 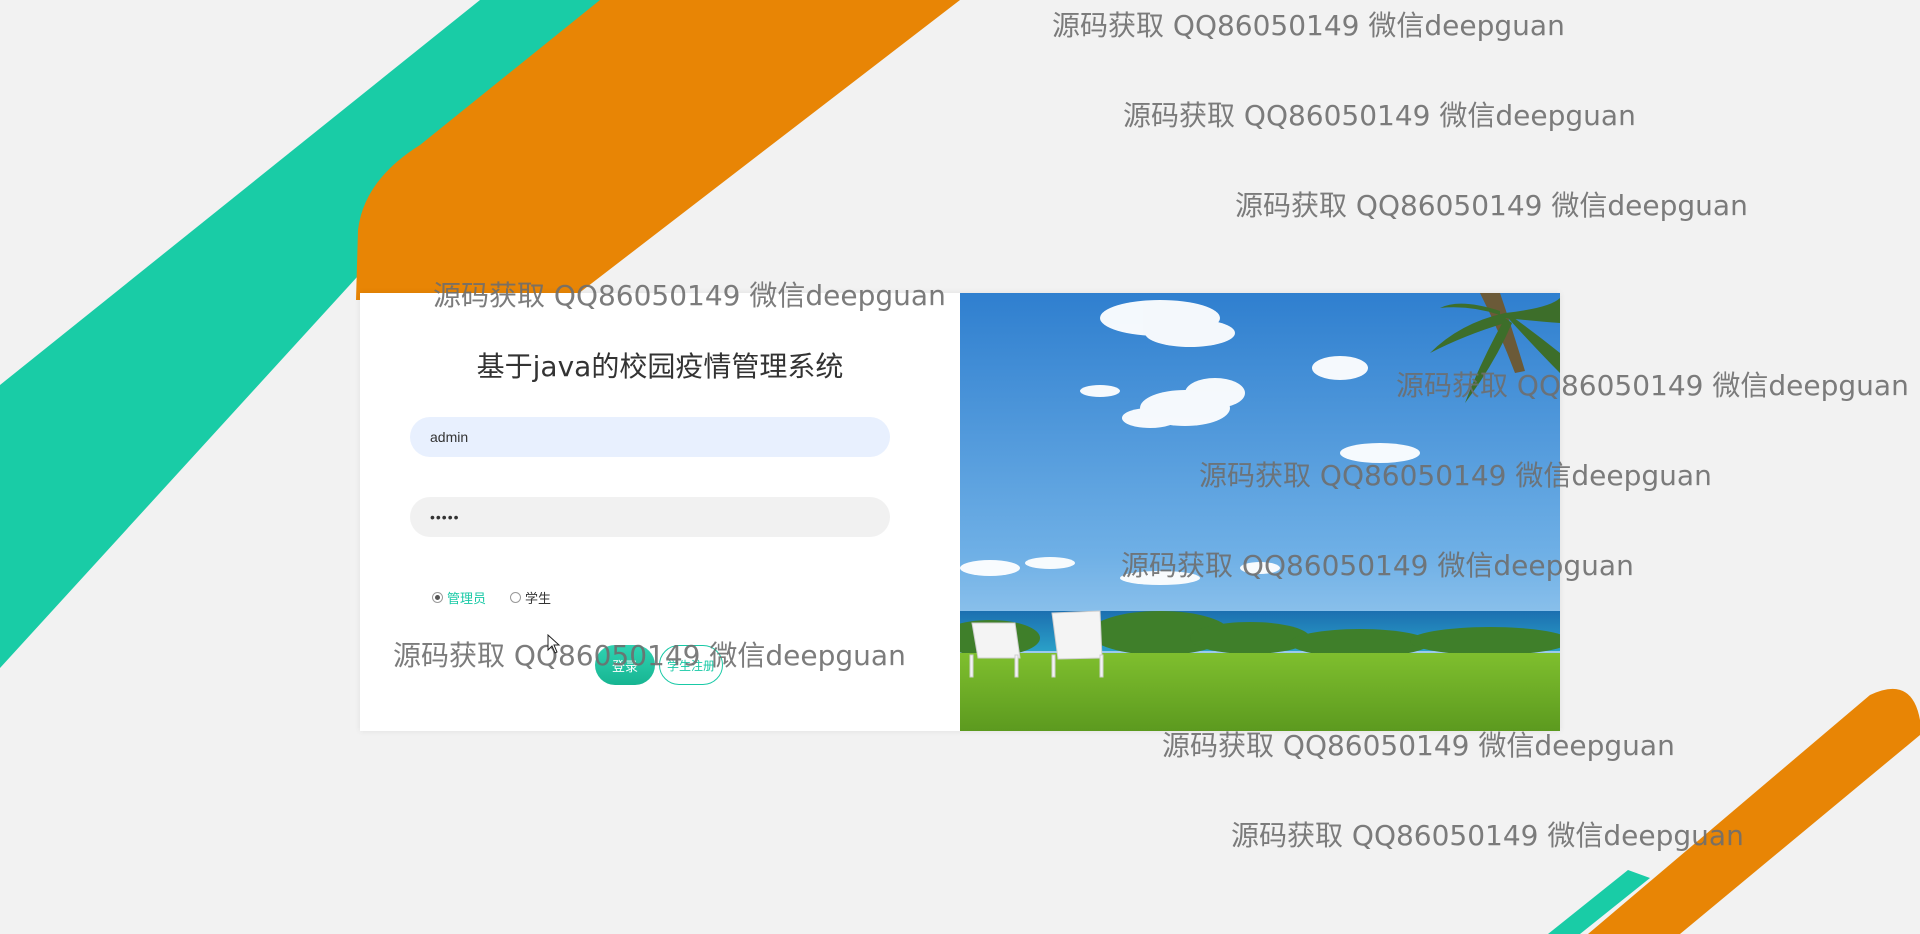 I want to click on role-option-admin: 管理员, so click(x=459, y=597).